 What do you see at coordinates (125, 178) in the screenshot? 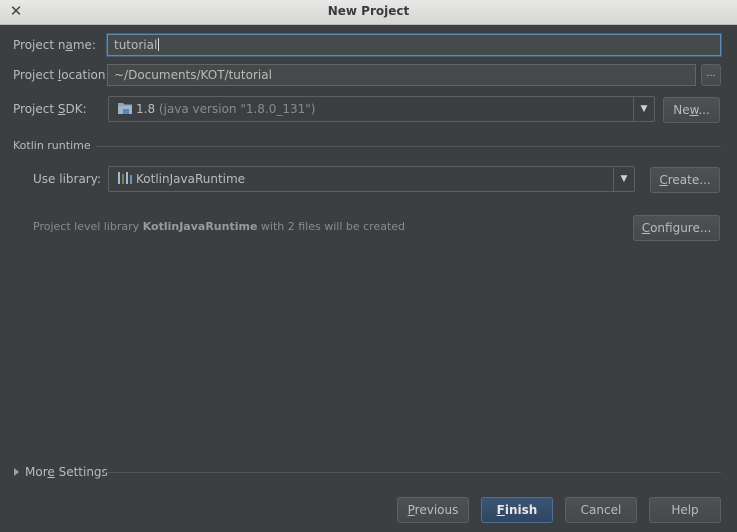
I see `library-icon` at bounding box center [125, 178].